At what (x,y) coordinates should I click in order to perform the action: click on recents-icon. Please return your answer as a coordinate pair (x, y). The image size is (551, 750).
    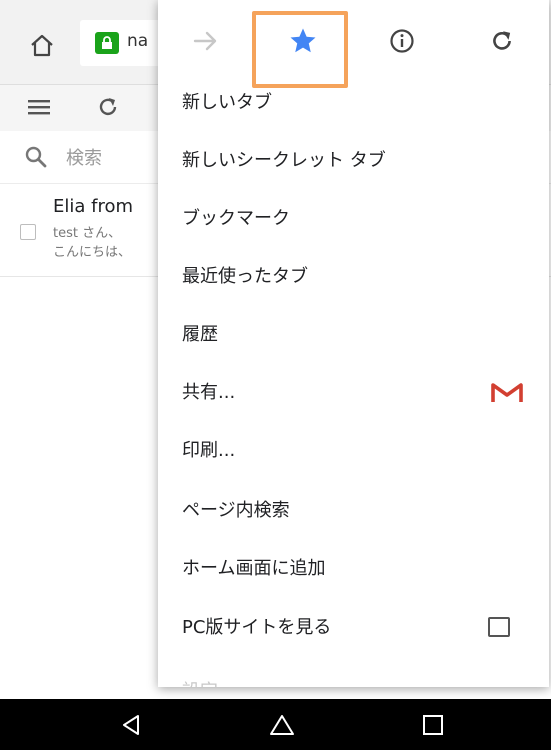
    Looking at the image, I should click on (433, 725).